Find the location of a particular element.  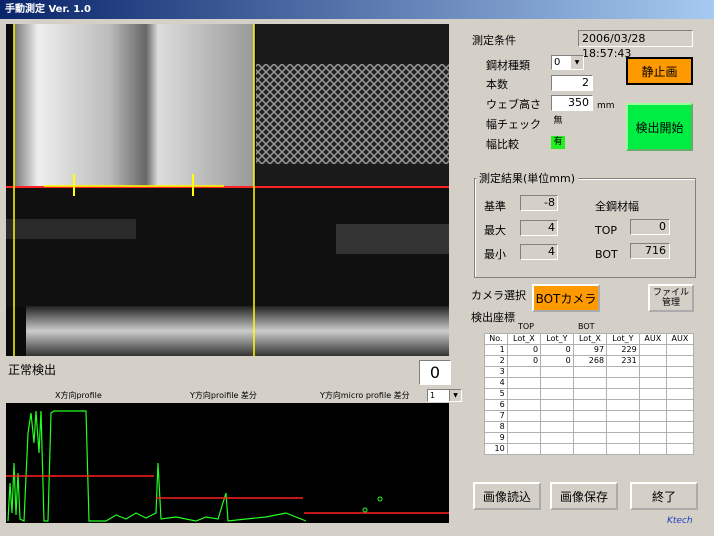

web-height-unit: mm is located at coordinates (606, 106).